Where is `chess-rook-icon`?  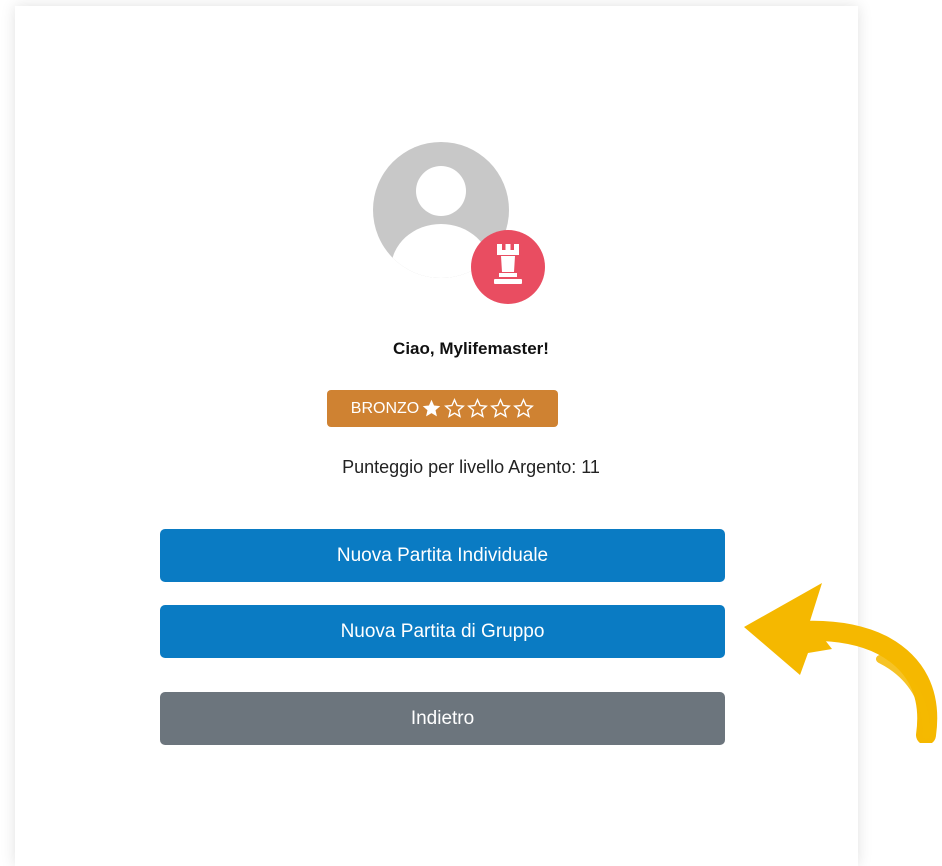 chess-rook-icon is located at coordinates (508, 267).